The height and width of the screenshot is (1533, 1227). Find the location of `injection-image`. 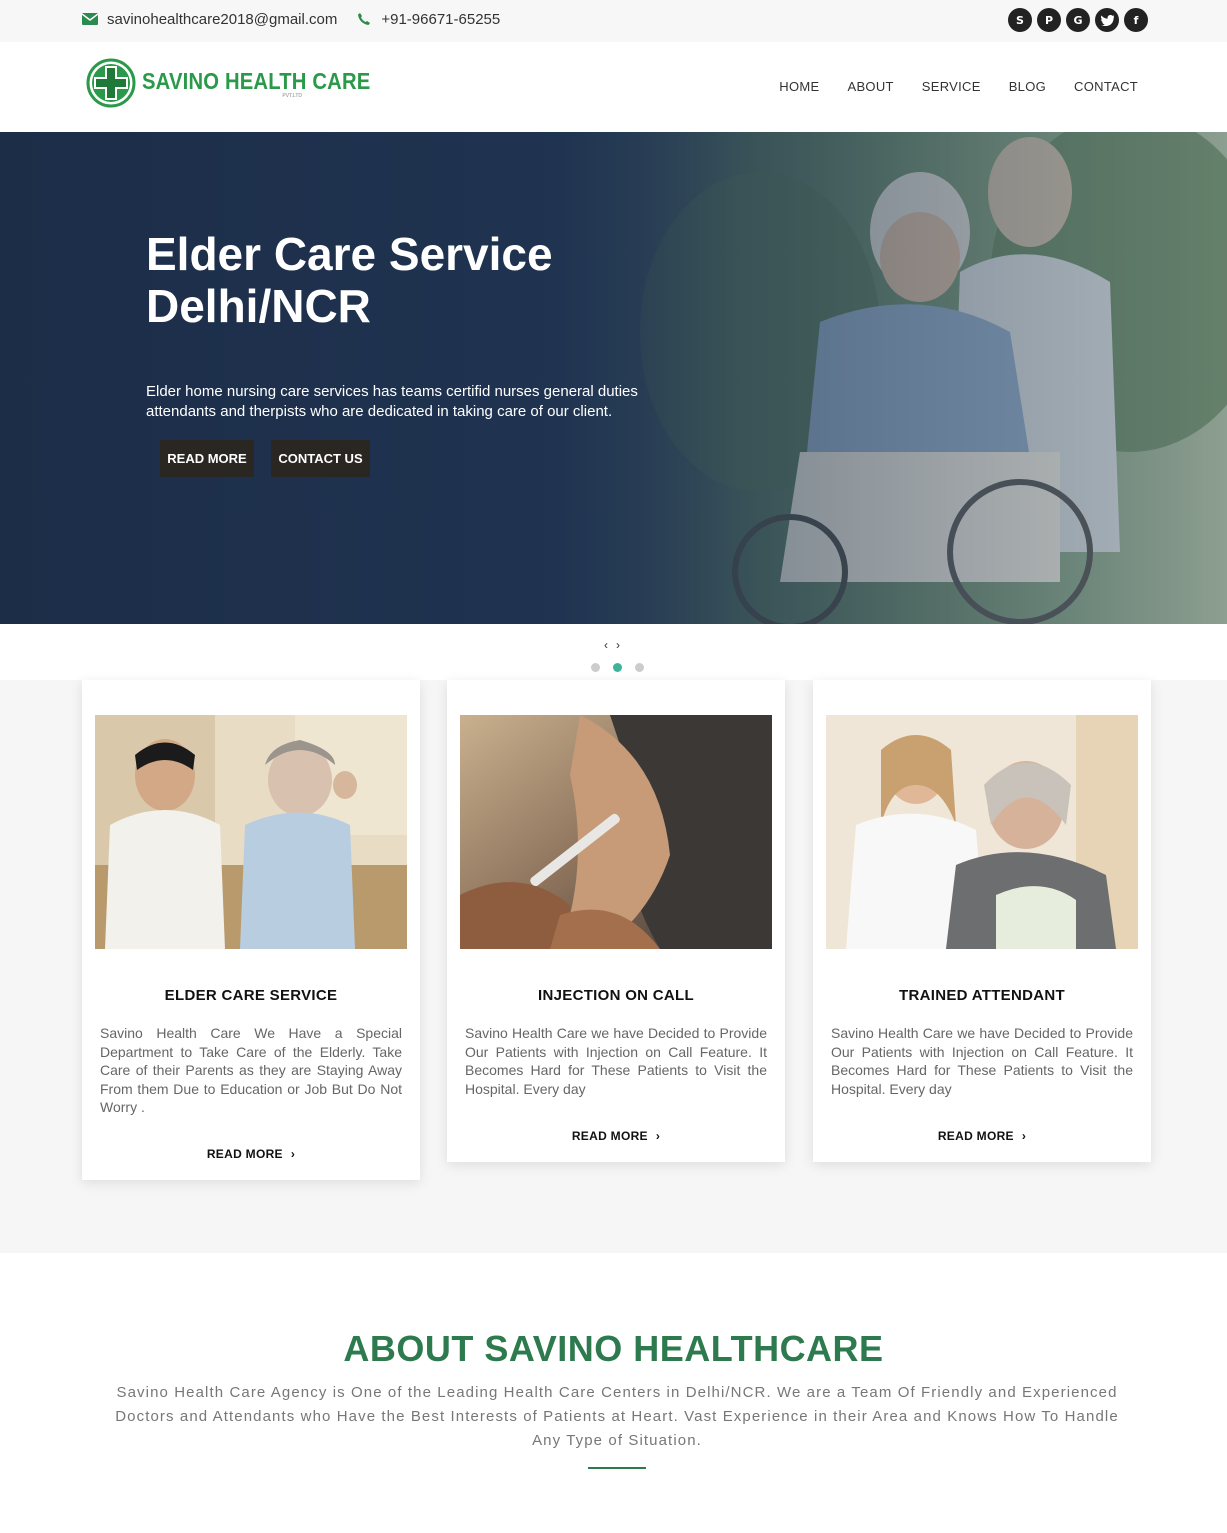

injection-image is located at coordinates (616, 832).